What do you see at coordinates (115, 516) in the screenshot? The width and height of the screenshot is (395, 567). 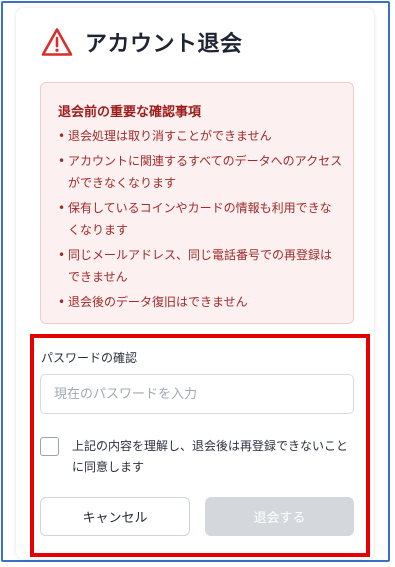 I see `cancel-button: キャンセル` at bounding box center [115, 516].